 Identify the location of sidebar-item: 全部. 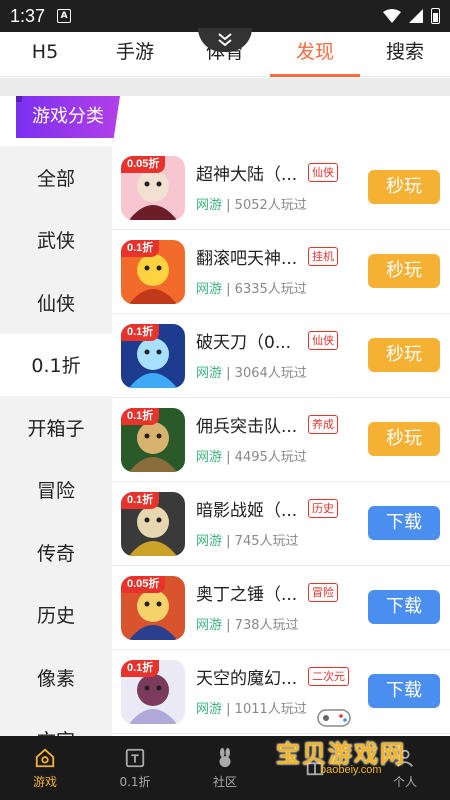
(56, 177).